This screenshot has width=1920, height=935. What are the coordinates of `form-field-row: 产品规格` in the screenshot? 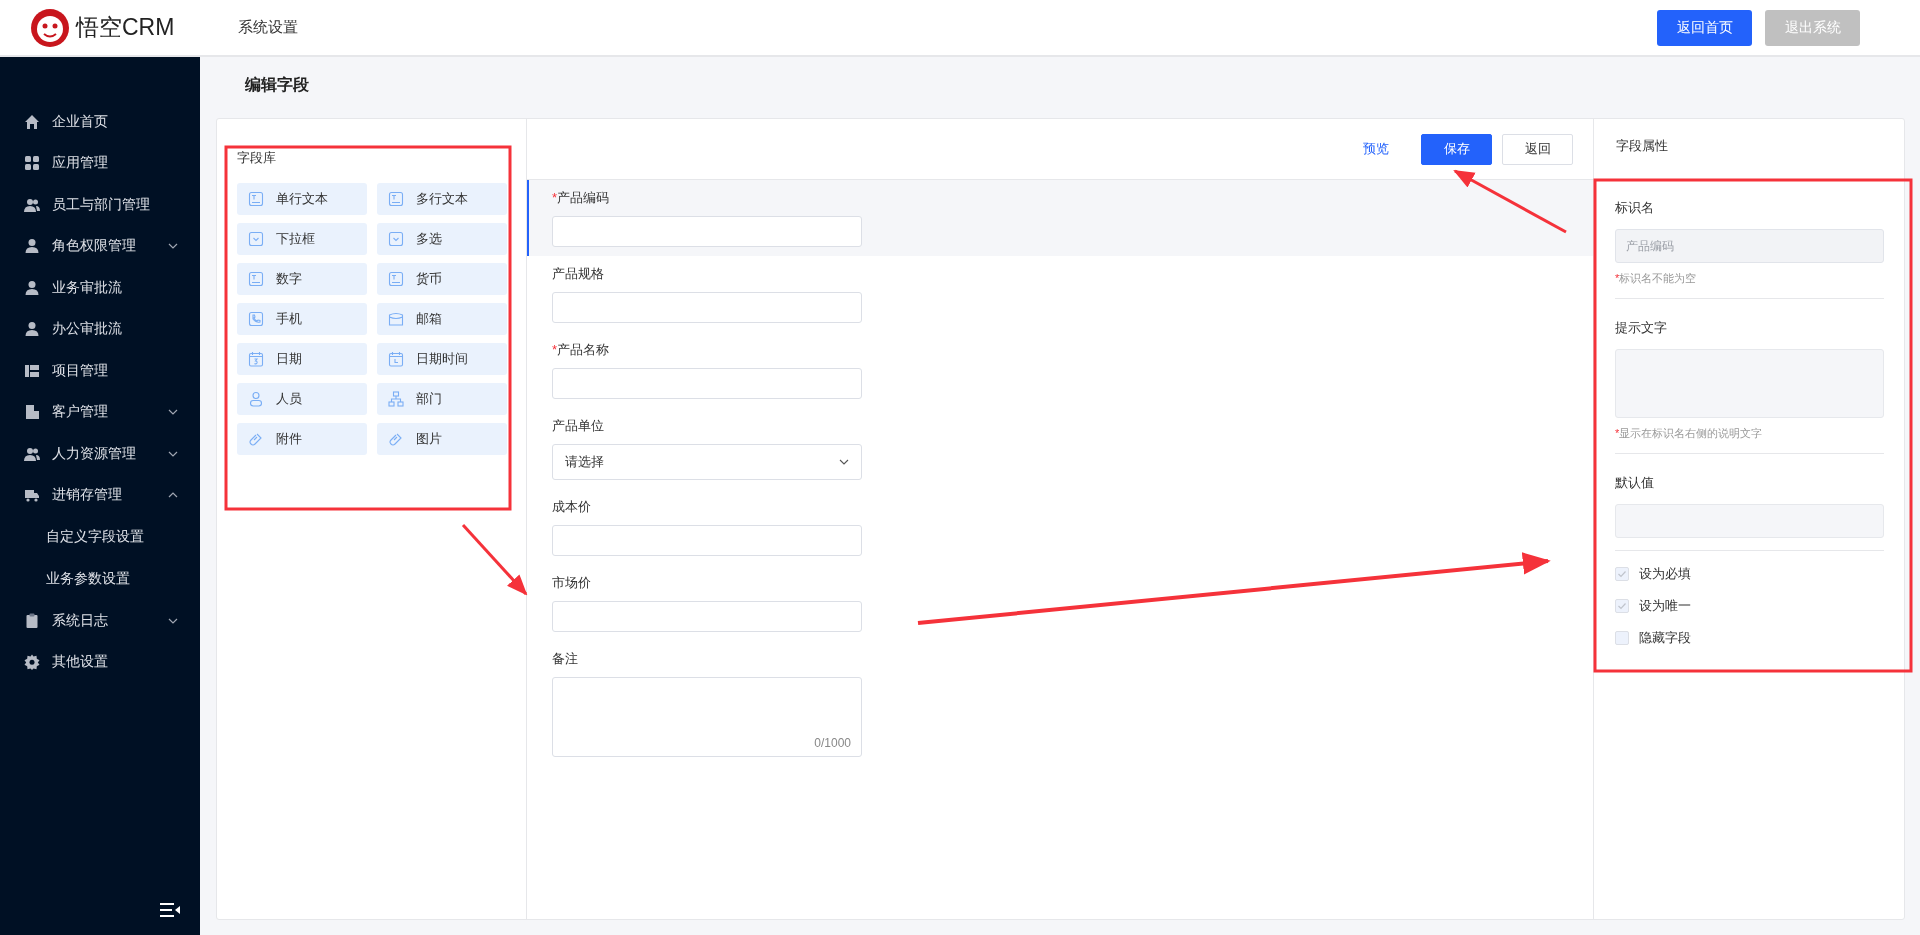 It's located at (1060, 294).